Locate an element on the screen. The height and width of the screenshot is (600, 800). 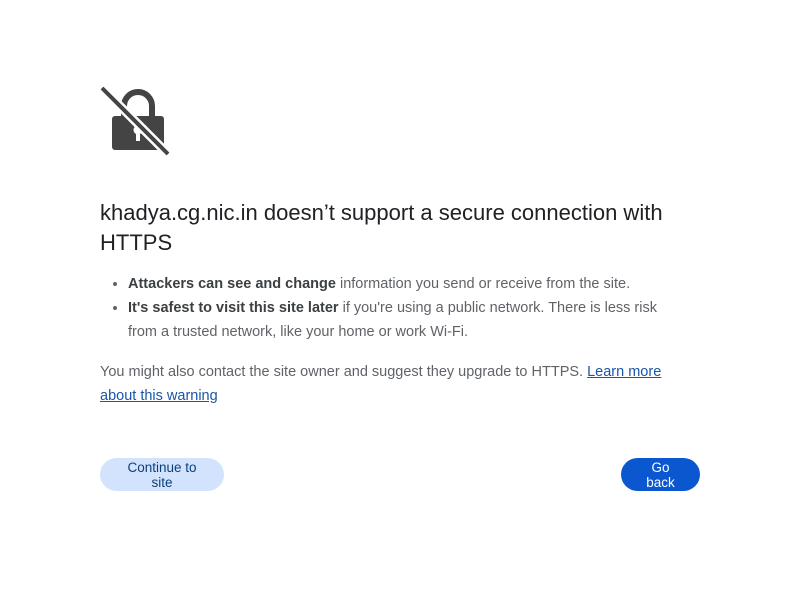
reason-bold: Attackers can see and change is located at coordinates (232, 284).